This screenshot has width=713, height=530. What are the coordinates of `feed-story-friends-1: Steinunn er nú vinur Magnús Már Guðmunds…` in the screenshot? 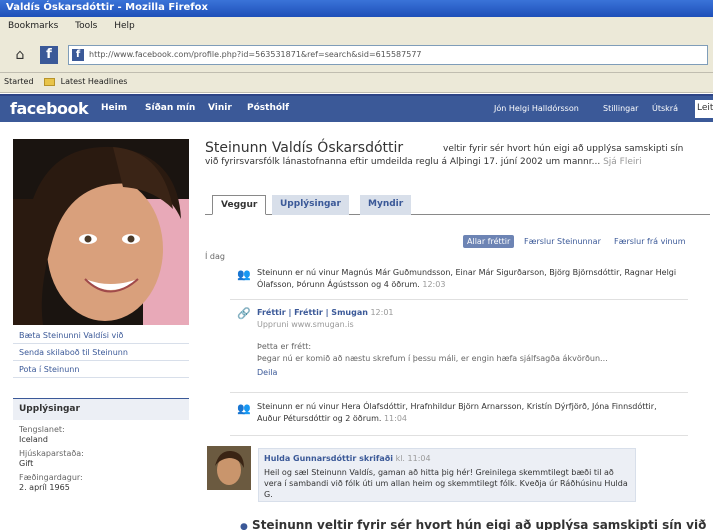 It's located at (467, 279).